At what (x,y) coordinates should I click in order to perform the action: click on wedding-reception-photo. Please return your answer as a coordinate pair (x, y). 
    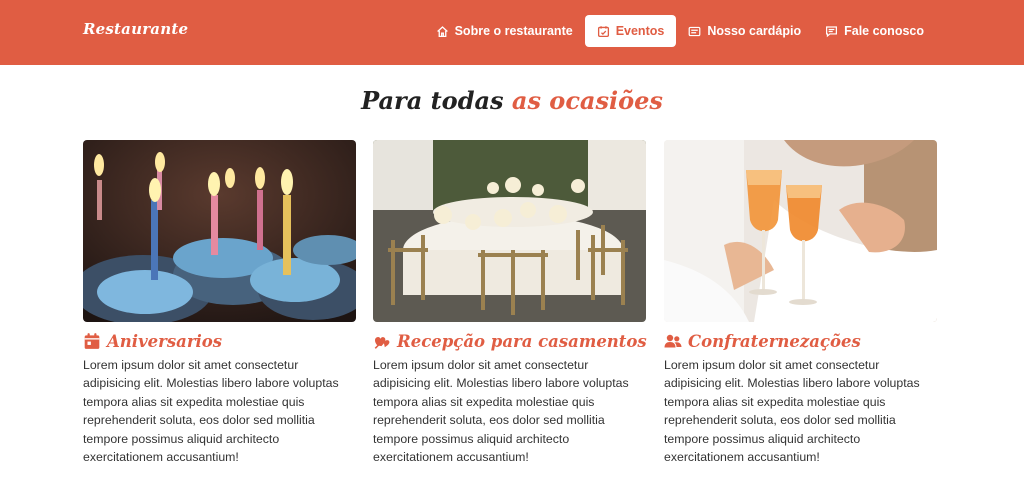
    Looking at the image, I should click on (509, 231).